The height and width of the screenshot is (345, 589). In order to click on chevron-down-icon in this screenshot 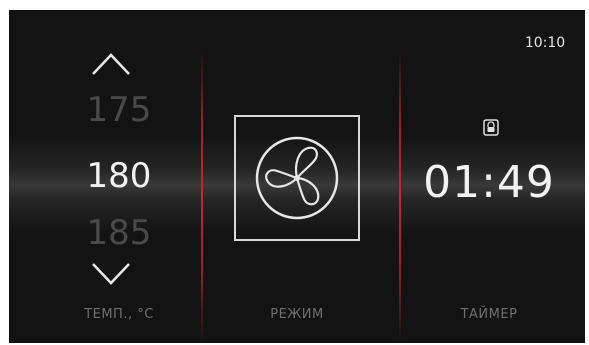, I will do `click(111, 274)`.